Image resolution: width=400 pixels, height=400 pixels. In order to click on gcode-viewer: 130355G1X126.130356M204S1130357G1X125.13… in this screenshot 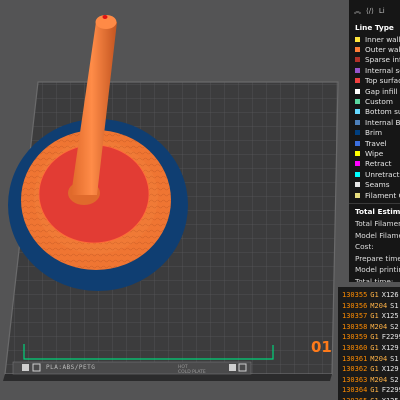, I will do `click(369, 343)`.